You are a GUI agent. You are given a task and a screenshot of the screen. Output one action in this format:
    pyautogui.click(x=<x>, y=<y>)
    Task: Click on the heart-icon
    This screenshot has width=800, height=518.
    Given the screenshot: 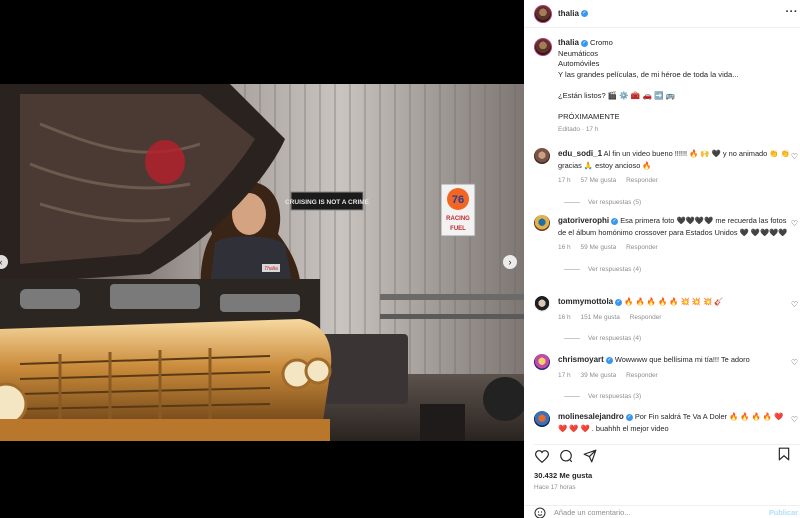 What is the action you would take?
    pyautogui.click(x=542, y=456)
    